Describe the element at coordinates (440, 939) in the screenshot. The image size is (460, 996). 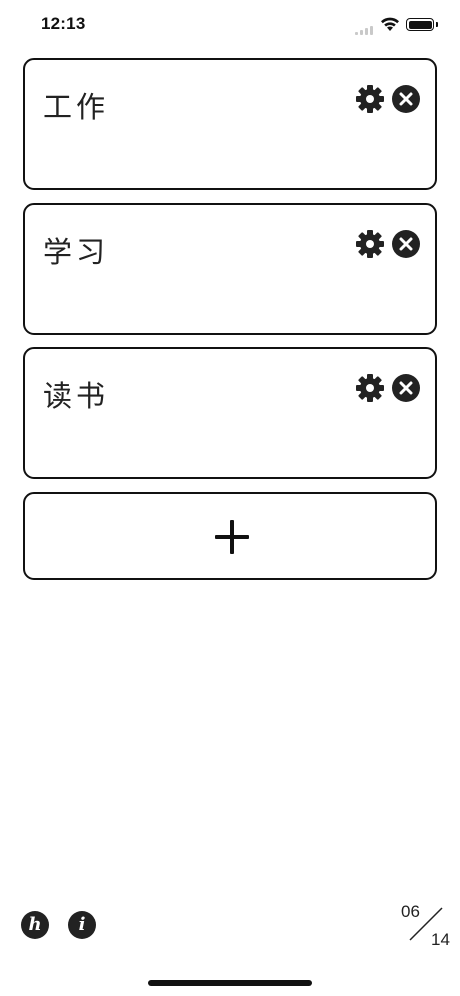
I see `date-day: 14` at that location.